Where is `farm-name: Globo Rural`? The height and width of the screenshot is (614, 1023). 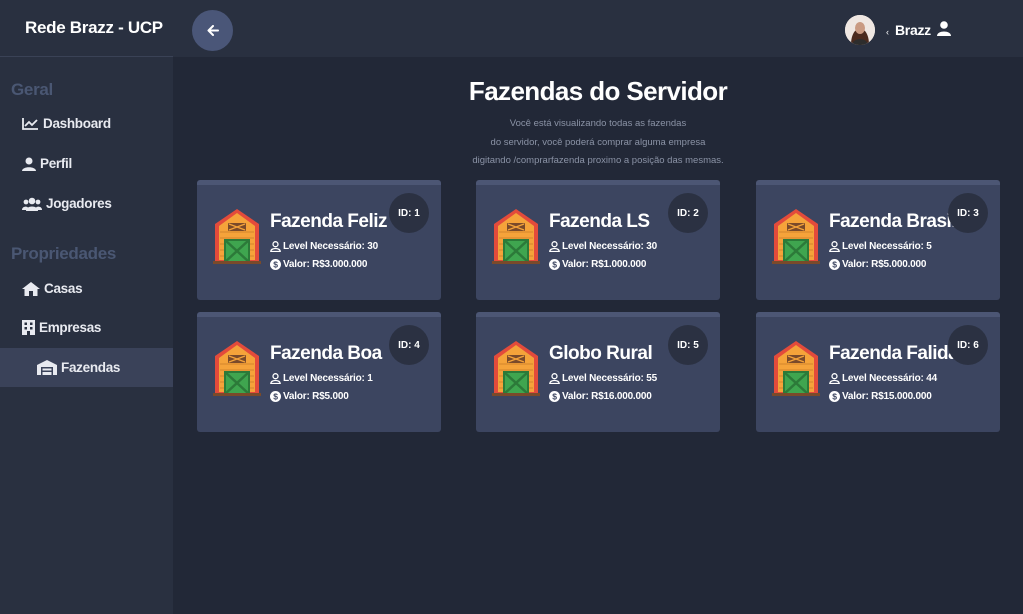
farm-name: Globo Rural is located at coordinates (601, 353).